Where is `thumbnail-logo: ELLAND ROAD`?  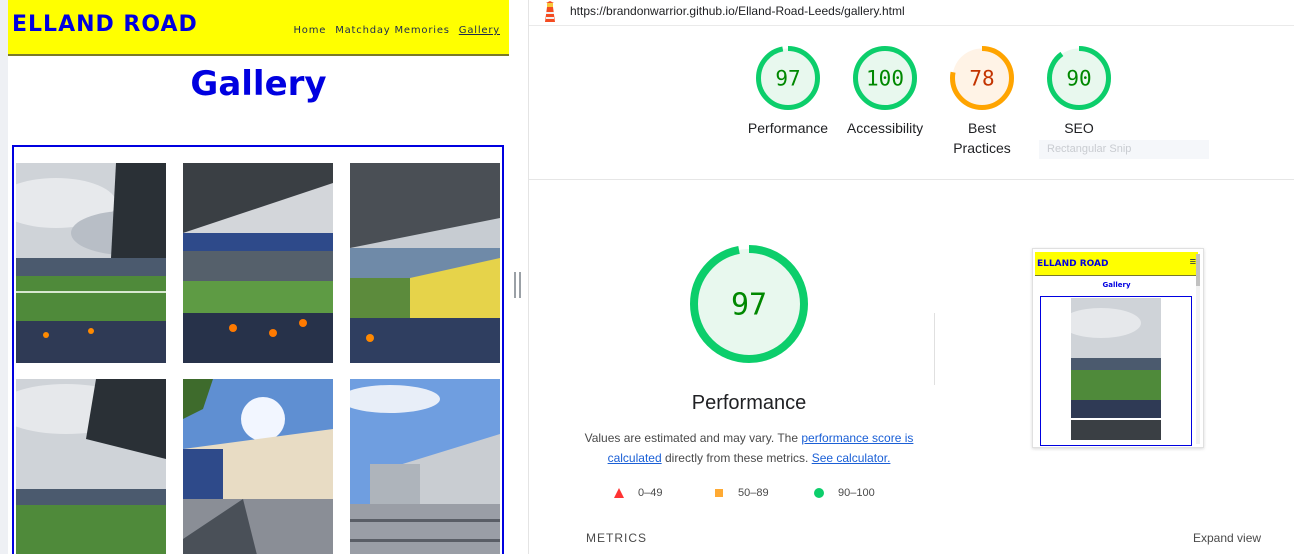 thumbnail-logo: ELLAND ROAD is located at coordinates (1073, 264).